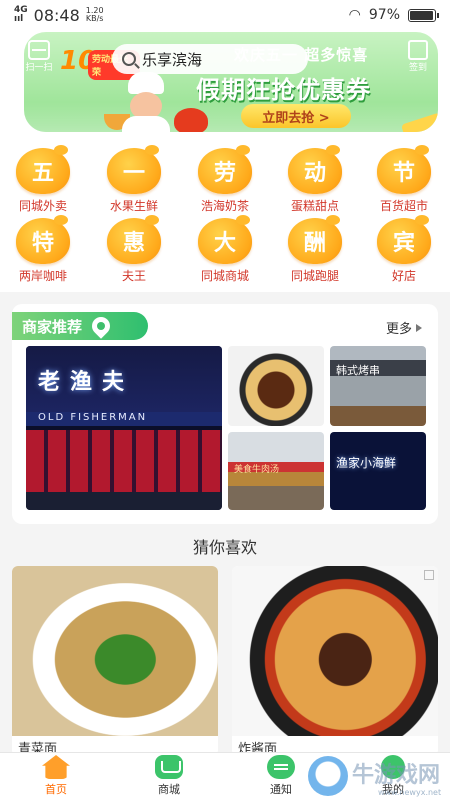  I want to click on store-sign: 韩式烤串, so click(358, 370).